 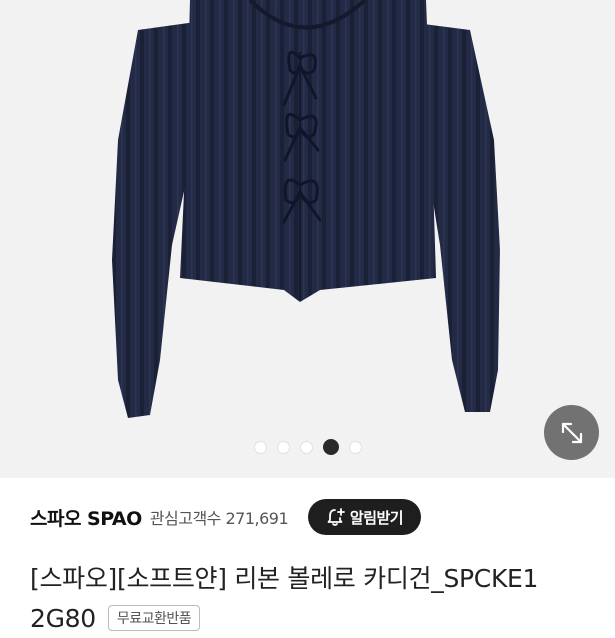 I want to click on brand-name: 스파오 SPAO, so click(x=86, y=517).